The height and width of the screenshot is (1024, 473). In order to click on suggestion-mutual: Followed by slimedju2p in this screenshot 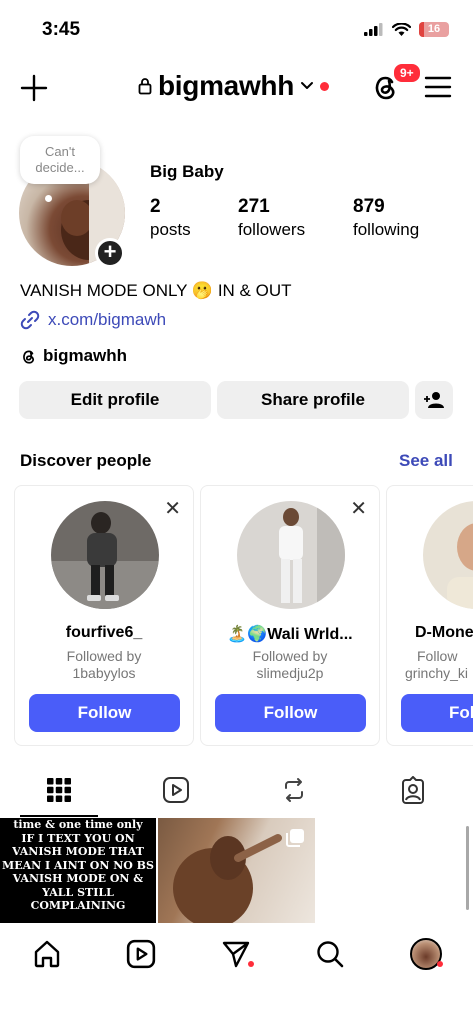, I will do `click(290, 665)`.